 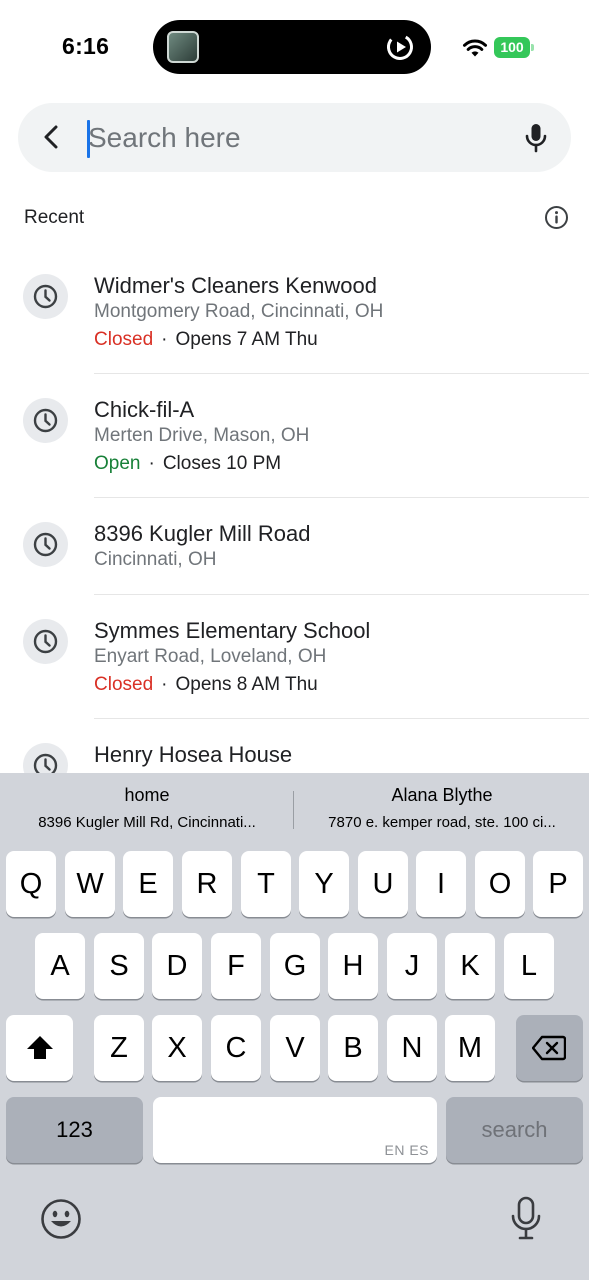 I want to click on place-address: Cincinnati, OH, so click(x=155, y=559).